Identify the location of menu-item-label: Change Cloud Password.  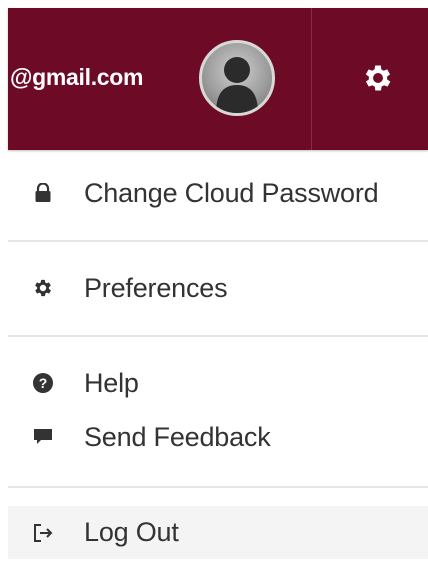
(231, 192).